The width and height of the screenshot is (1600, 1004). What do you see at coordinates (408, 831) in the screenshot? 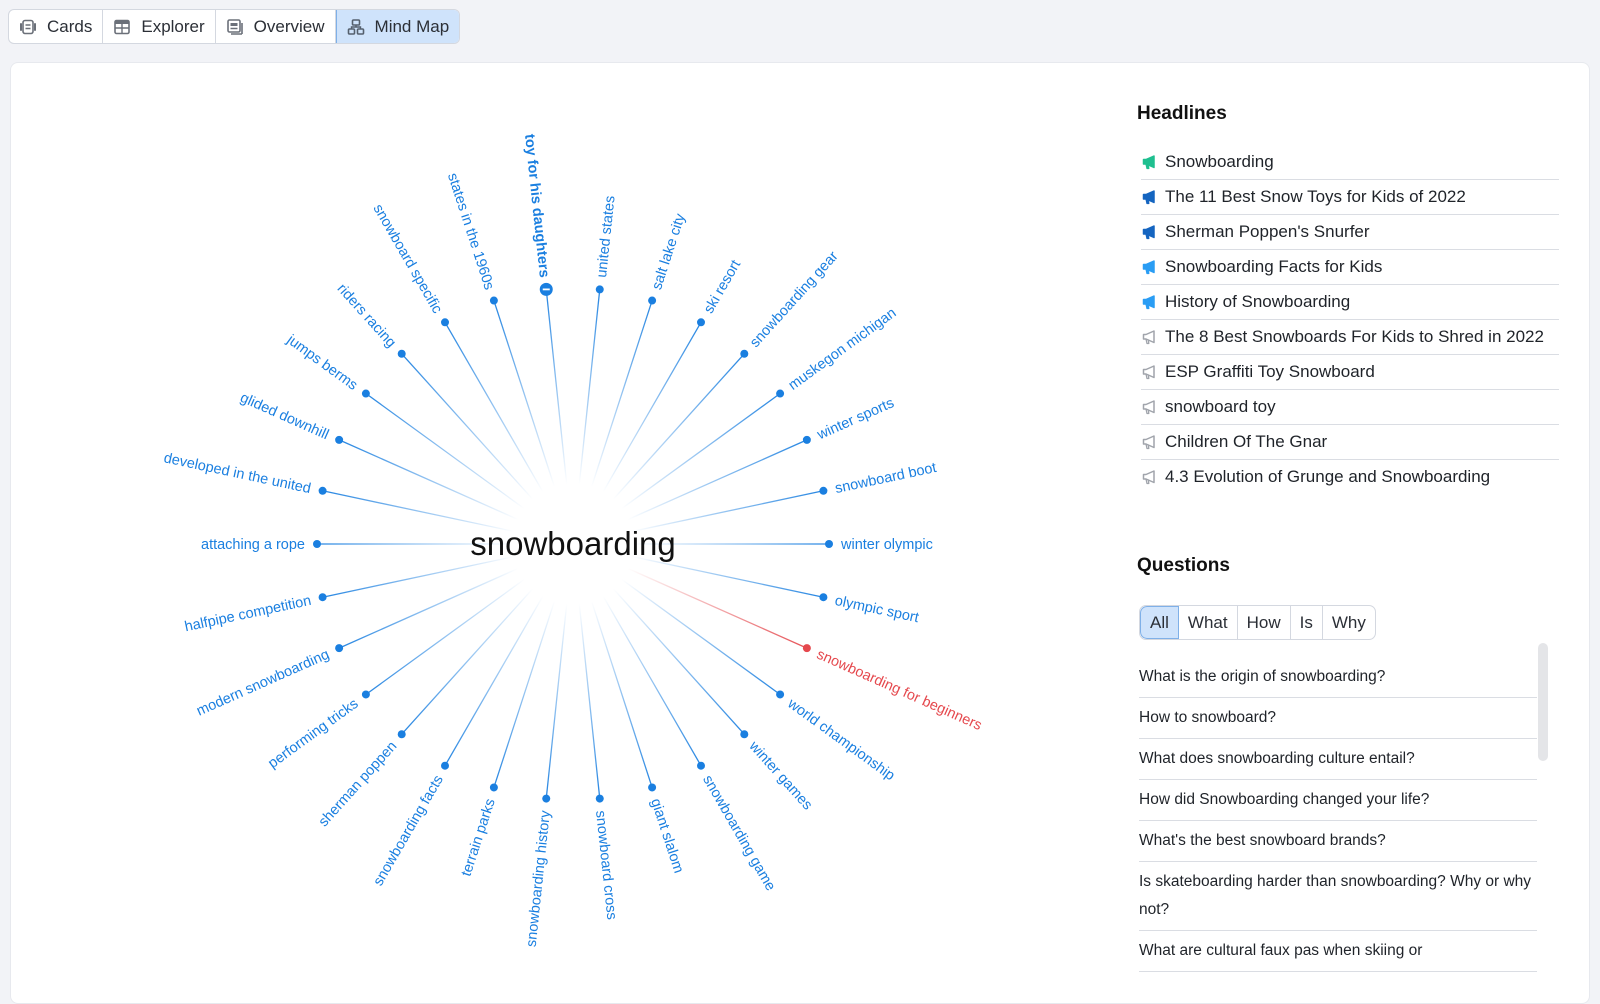
I see `mindmap-node-label: snowboarding facts` at bounding box center [408, 831].